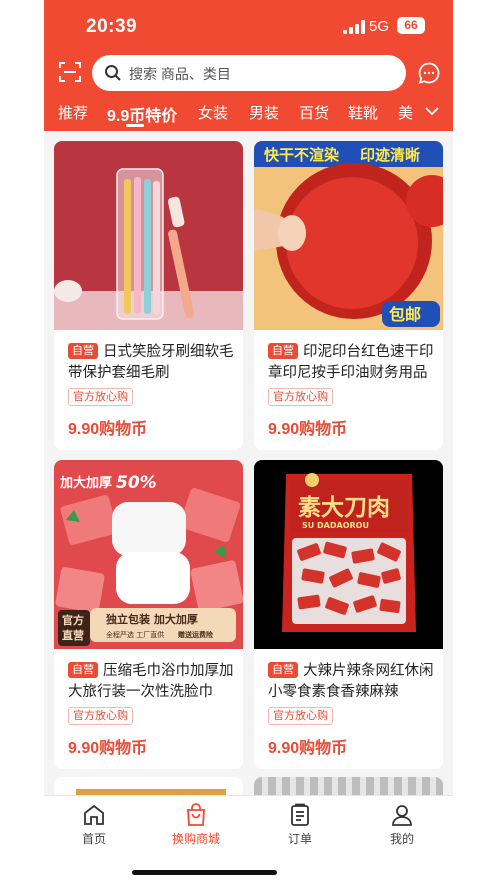 The height and width of the screenshot is (883, 497). I want to click on overlay-individual-pack: 独立包装 加大加厚, so click(151, 619).